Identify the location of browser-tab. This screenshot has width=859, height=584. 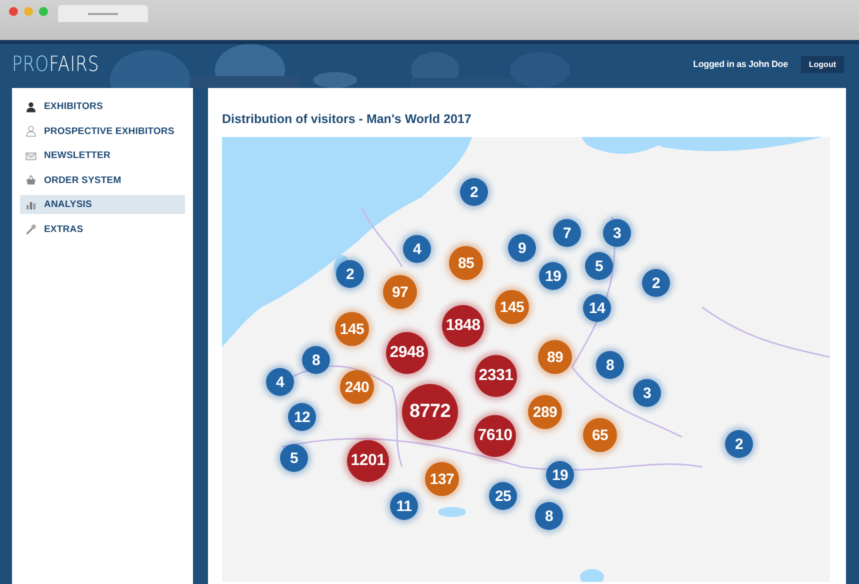
(103, 13).